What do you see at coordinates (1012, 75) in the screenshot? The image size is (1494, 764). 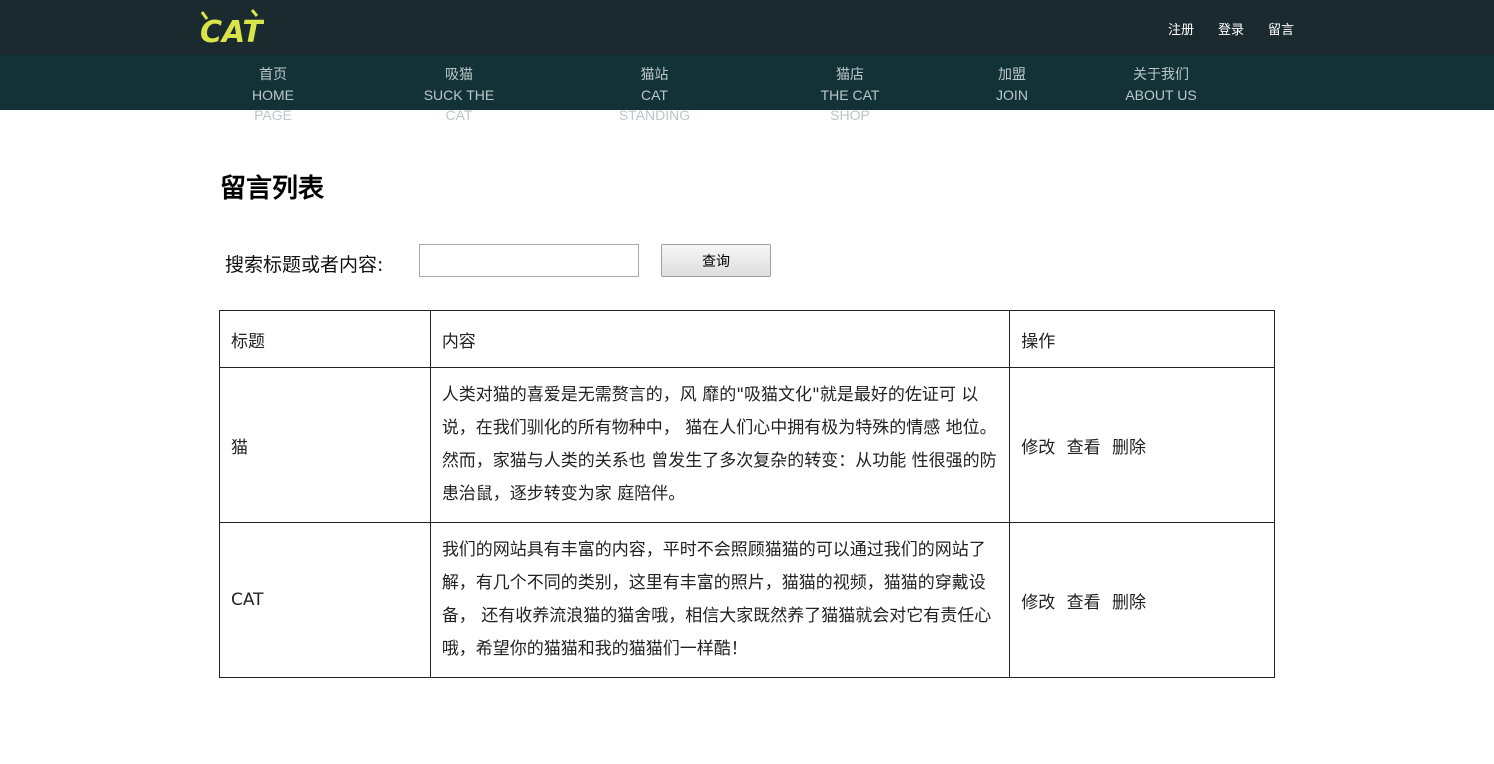 I see `nav-label-cn: 加盟` at bounding box center [1012, 75].